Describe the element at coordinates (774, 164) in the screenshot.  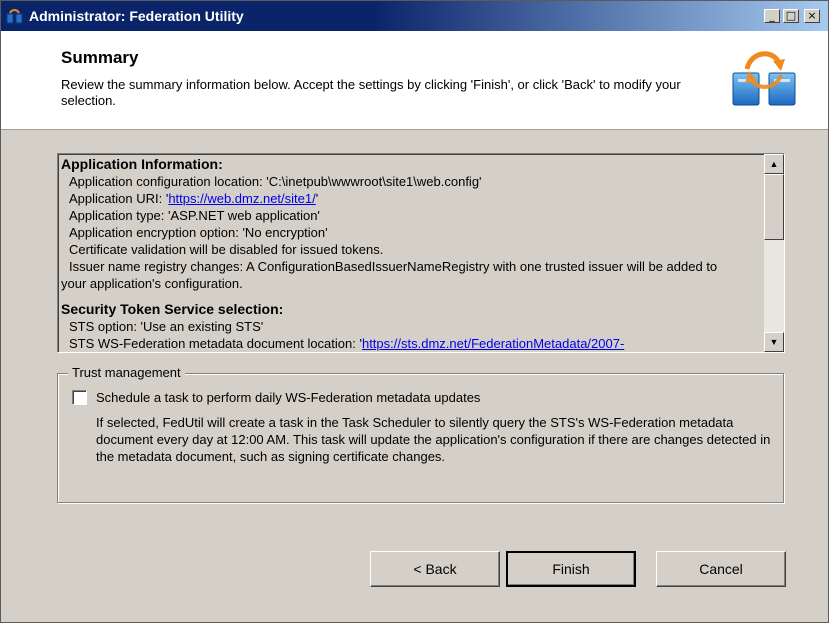
I see `scroll-up-button: ▲` at that location.